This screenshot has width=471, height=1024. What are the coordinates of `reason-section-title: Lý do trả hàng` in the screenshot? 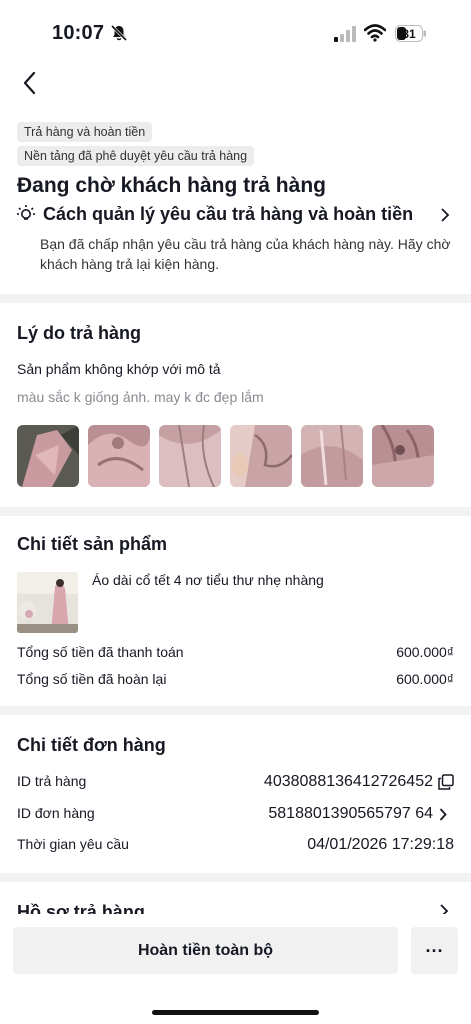 It's located at (79, 333).